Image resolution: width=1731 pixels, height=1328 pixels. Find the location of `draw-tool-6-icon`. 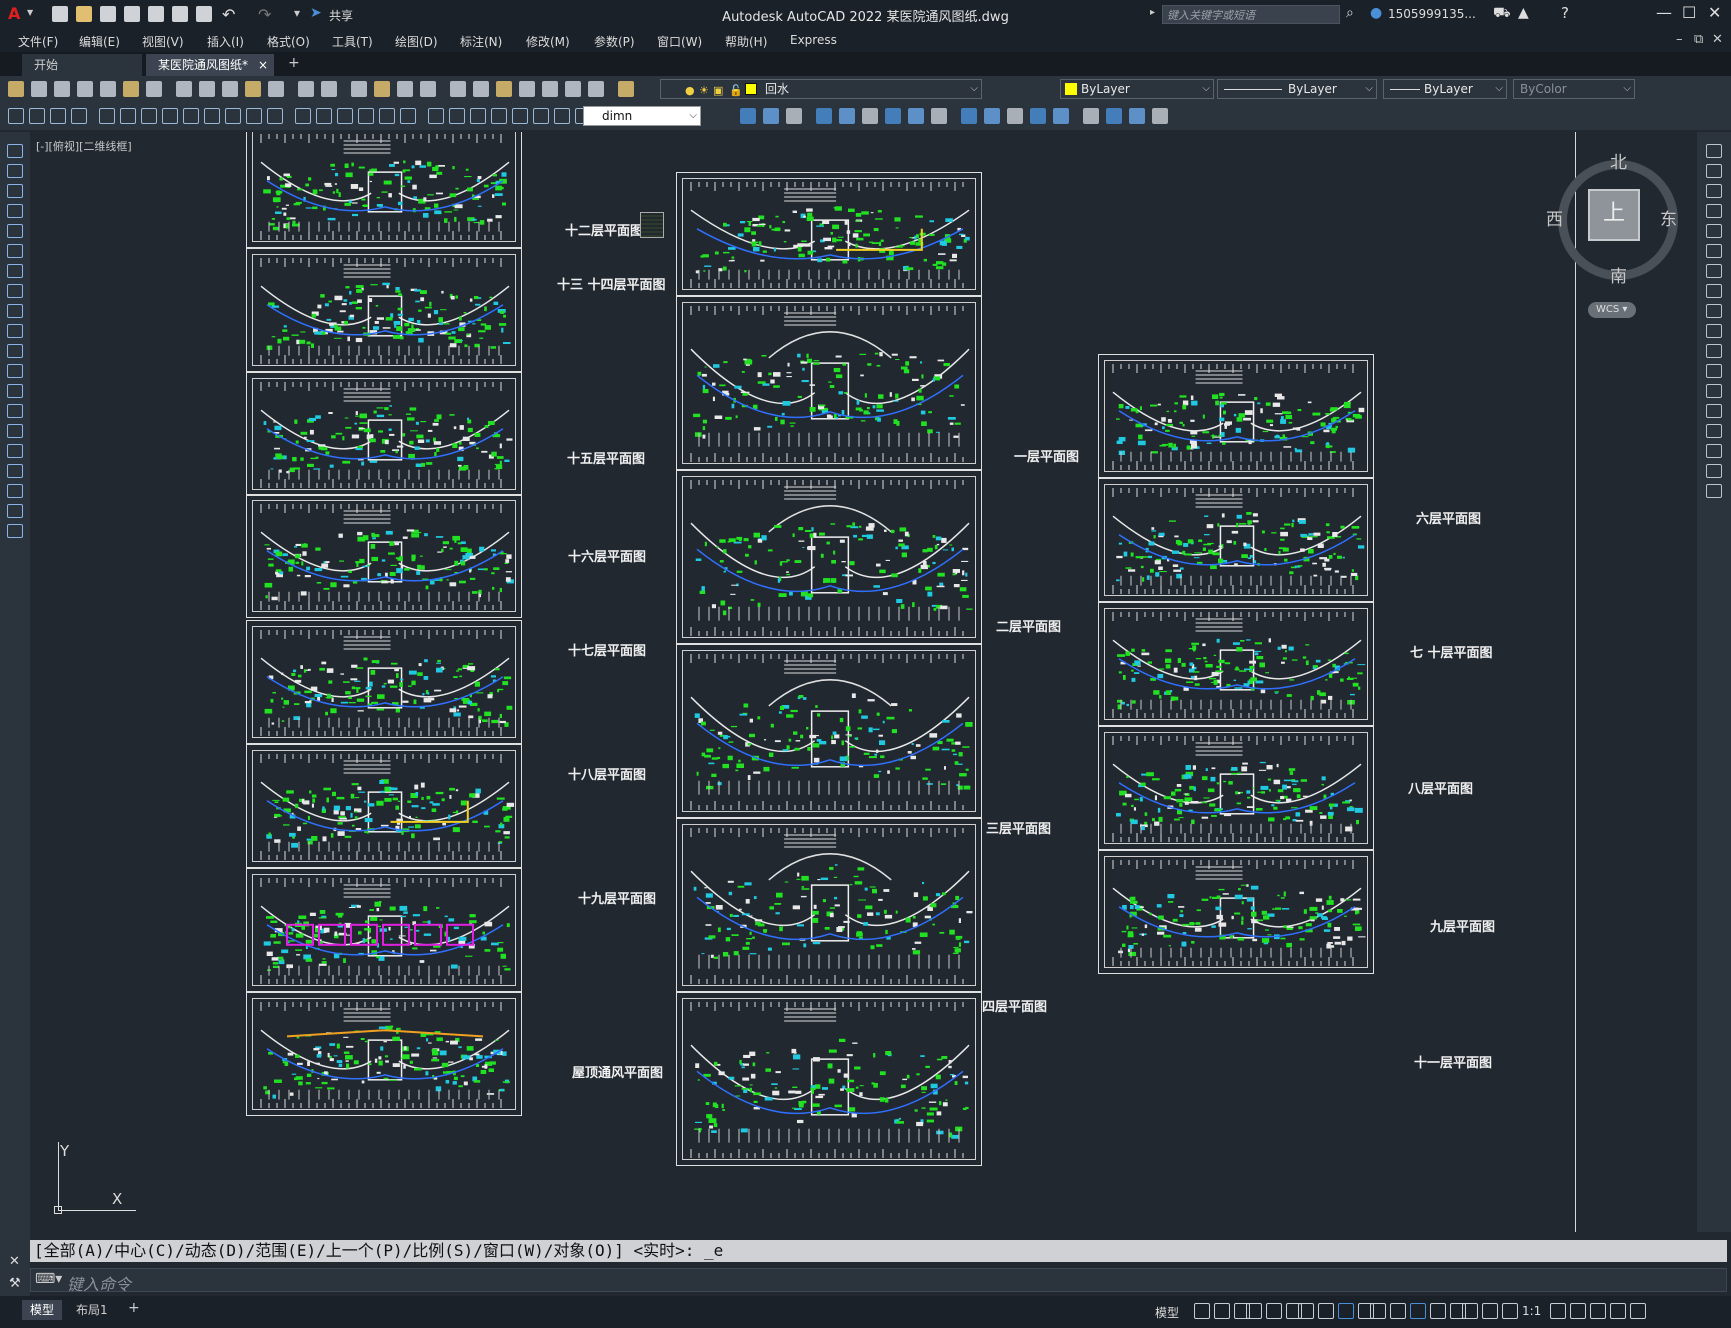

draw-tool-6-icon is located at coordinates (15, 271).